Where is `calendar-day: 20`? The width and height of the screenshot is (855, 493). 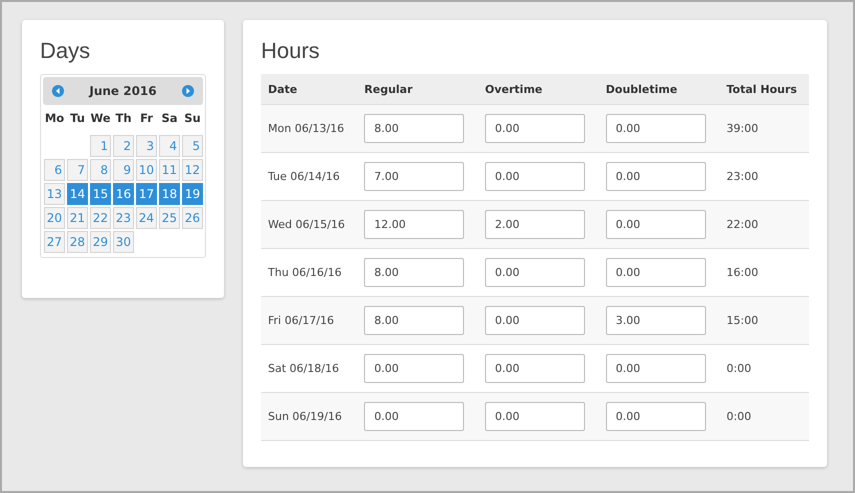
calendar-day: 20 is located at coordinates (54, 218).